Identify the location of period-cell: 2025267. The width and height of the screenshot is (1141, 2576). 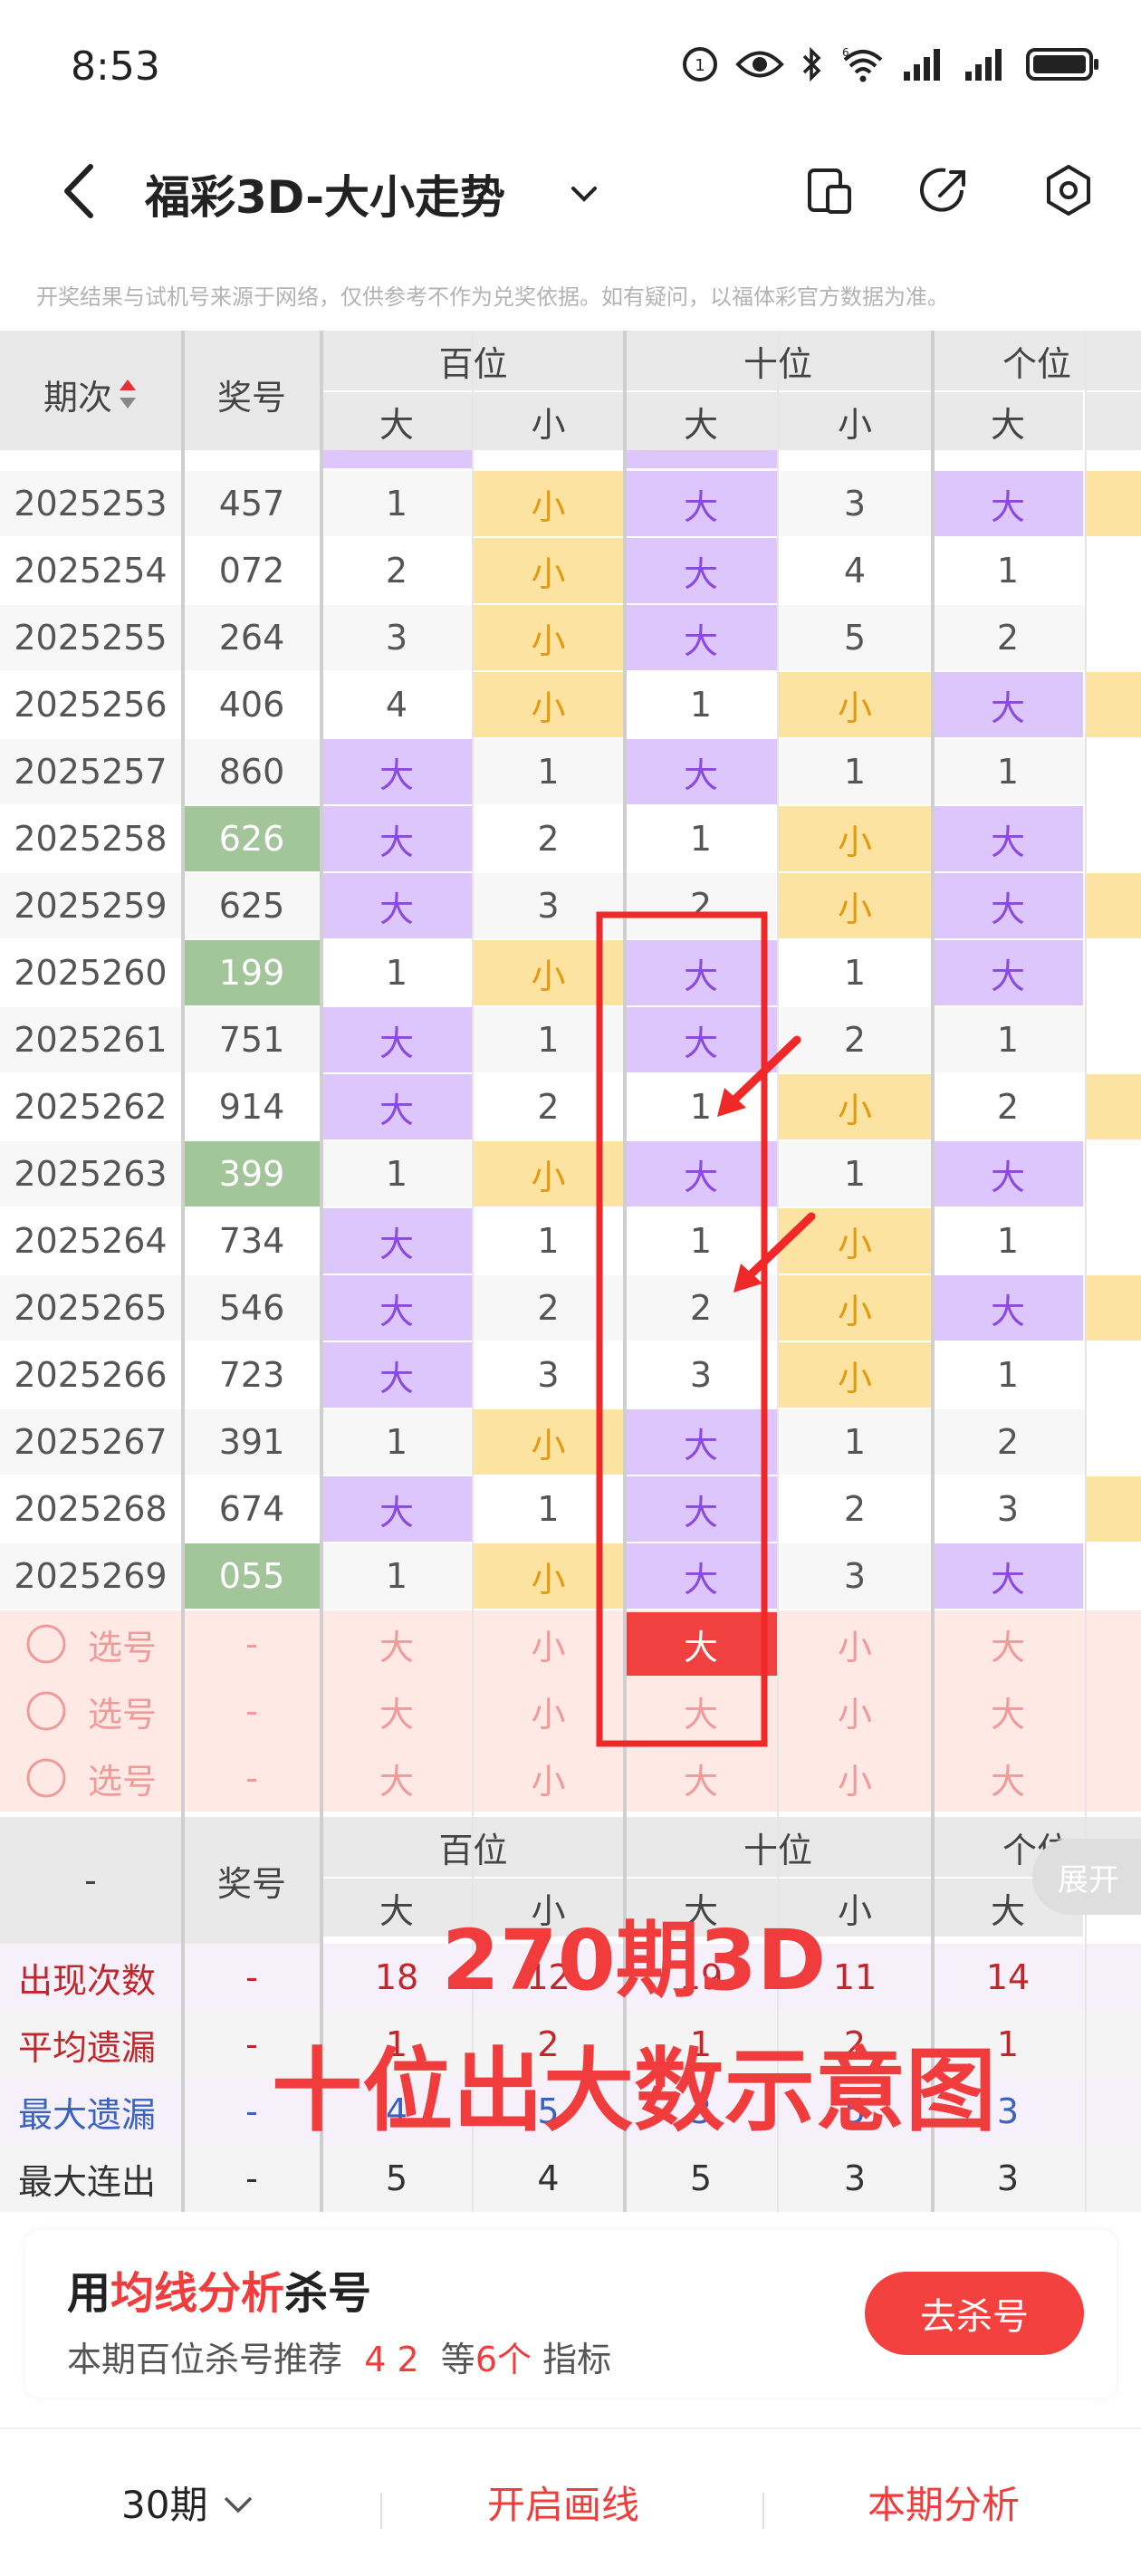
(91, 1442).